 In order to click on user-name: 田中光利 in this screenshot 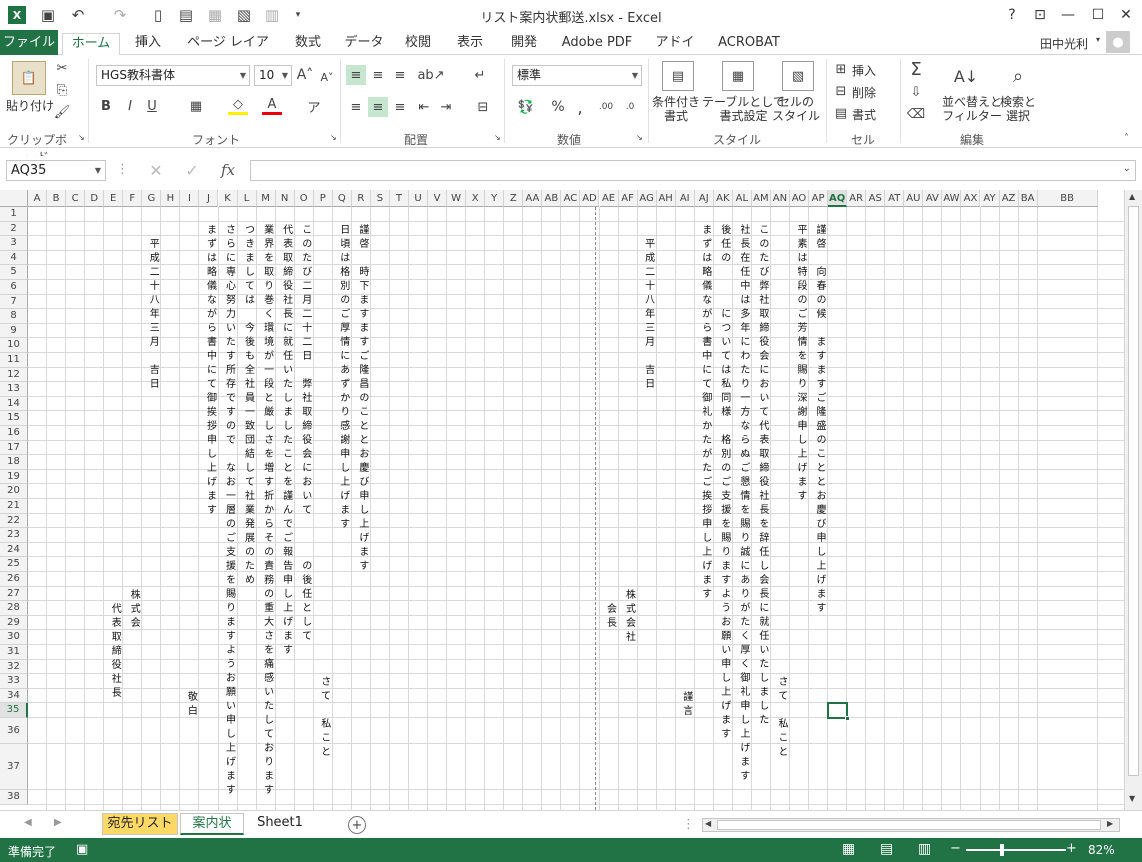, I will do `click(1064, 43)`.